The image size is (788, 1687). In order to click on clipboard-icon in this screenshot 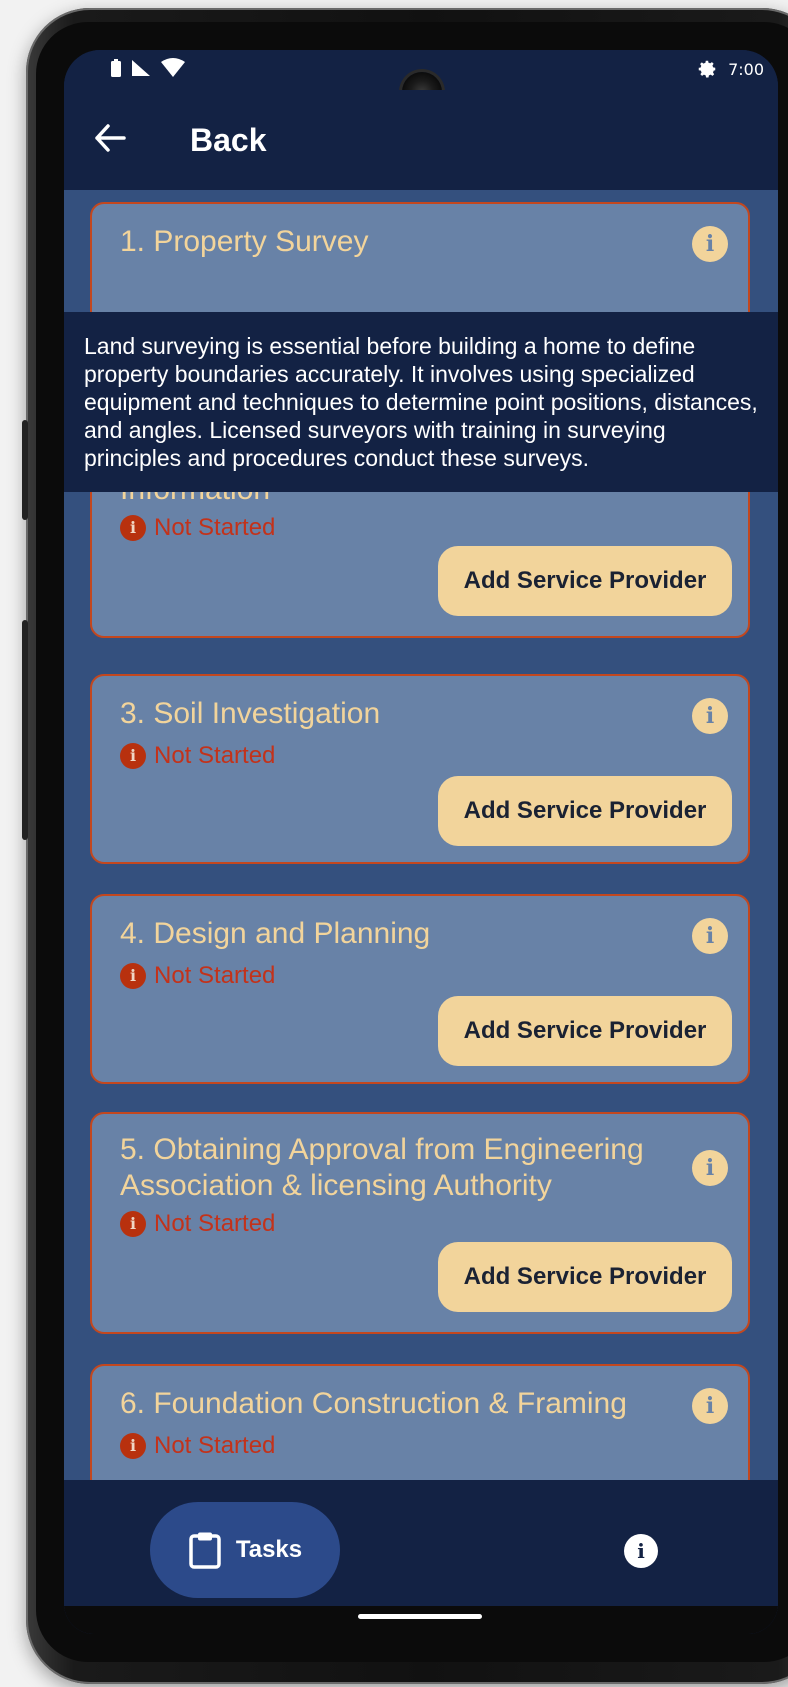, I will do `click(205, 1550)`.